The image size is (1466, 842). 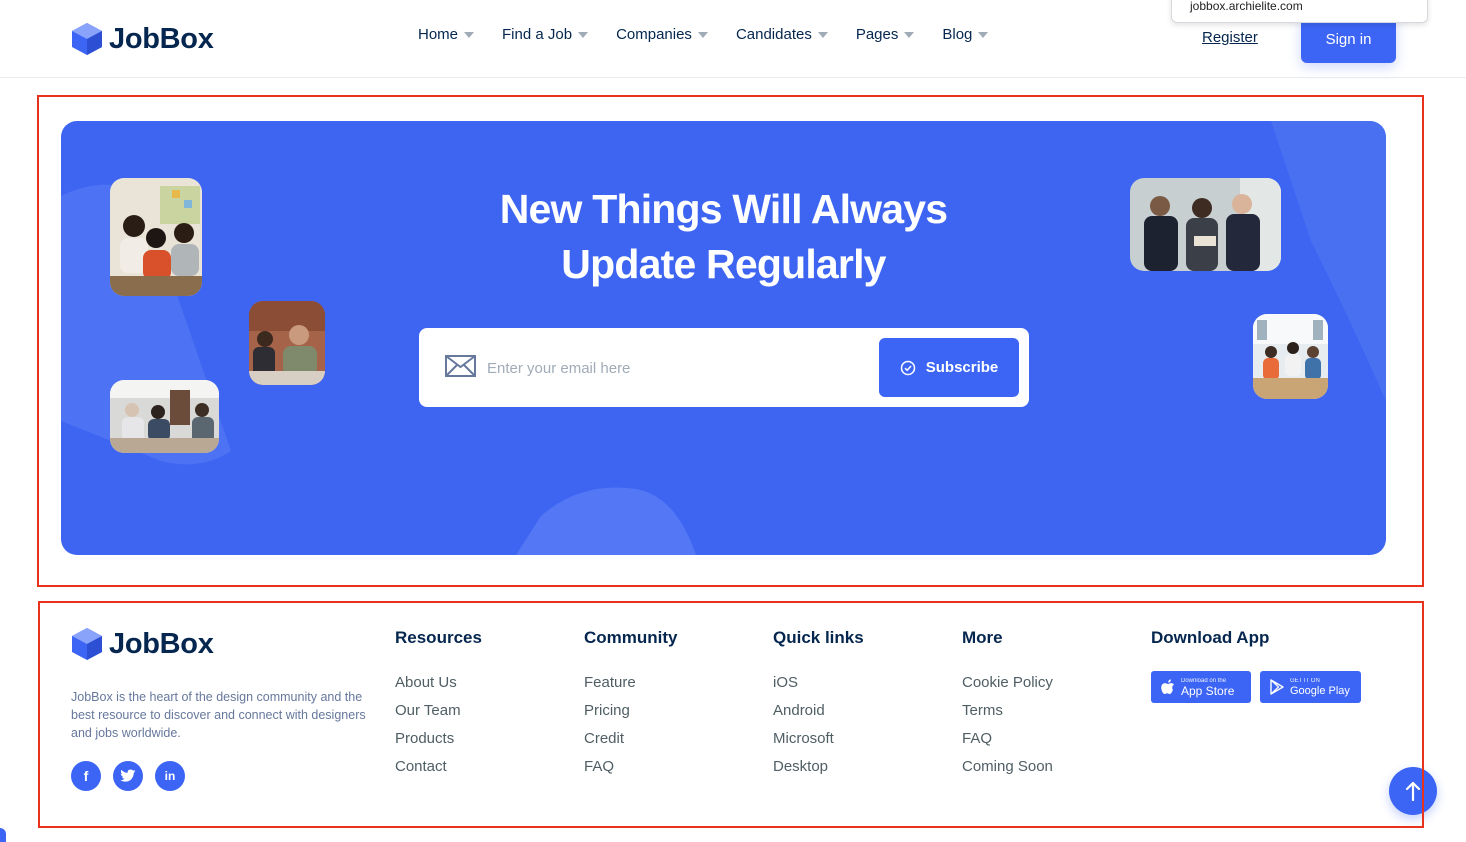 I want to click on nav-item-candidates: Candidates, so click(x=782, y=34).